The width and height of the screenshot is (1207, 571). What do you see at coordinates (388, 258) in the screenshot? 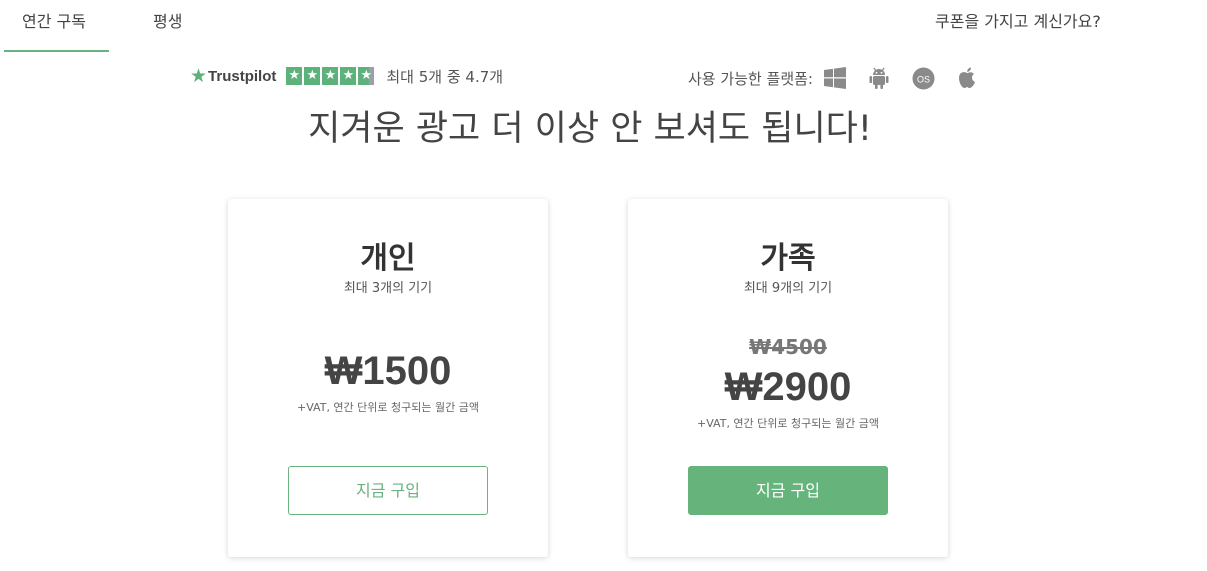
I see `plan-title: 개인` at bounding box center [388, 258].